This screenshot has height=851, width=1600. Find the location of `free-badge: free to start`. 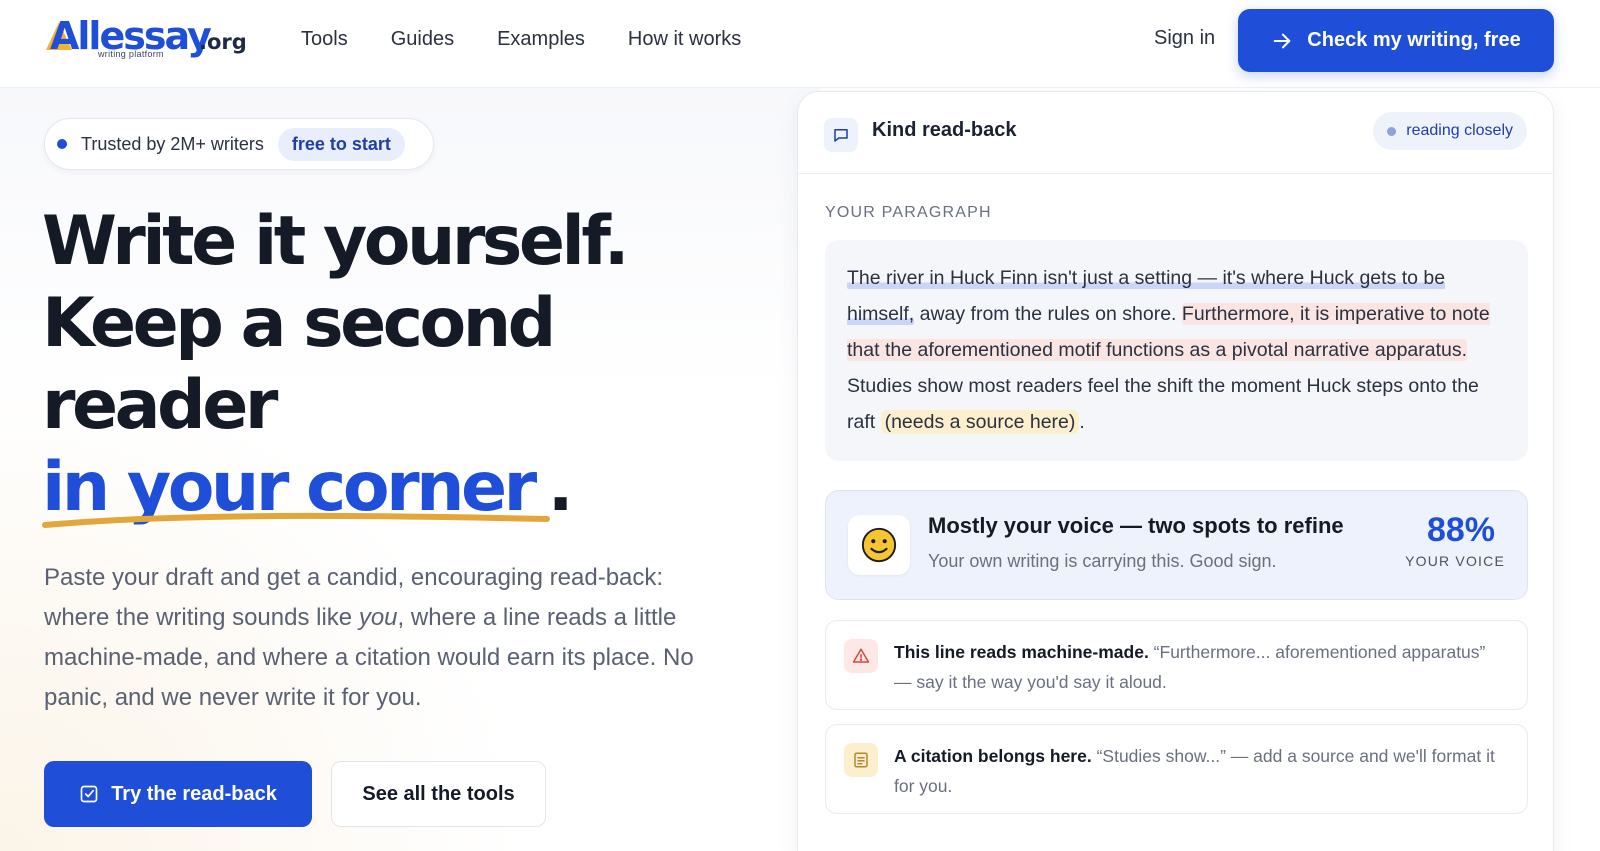

free-badge: free to start is located at coordinates (341, 144).